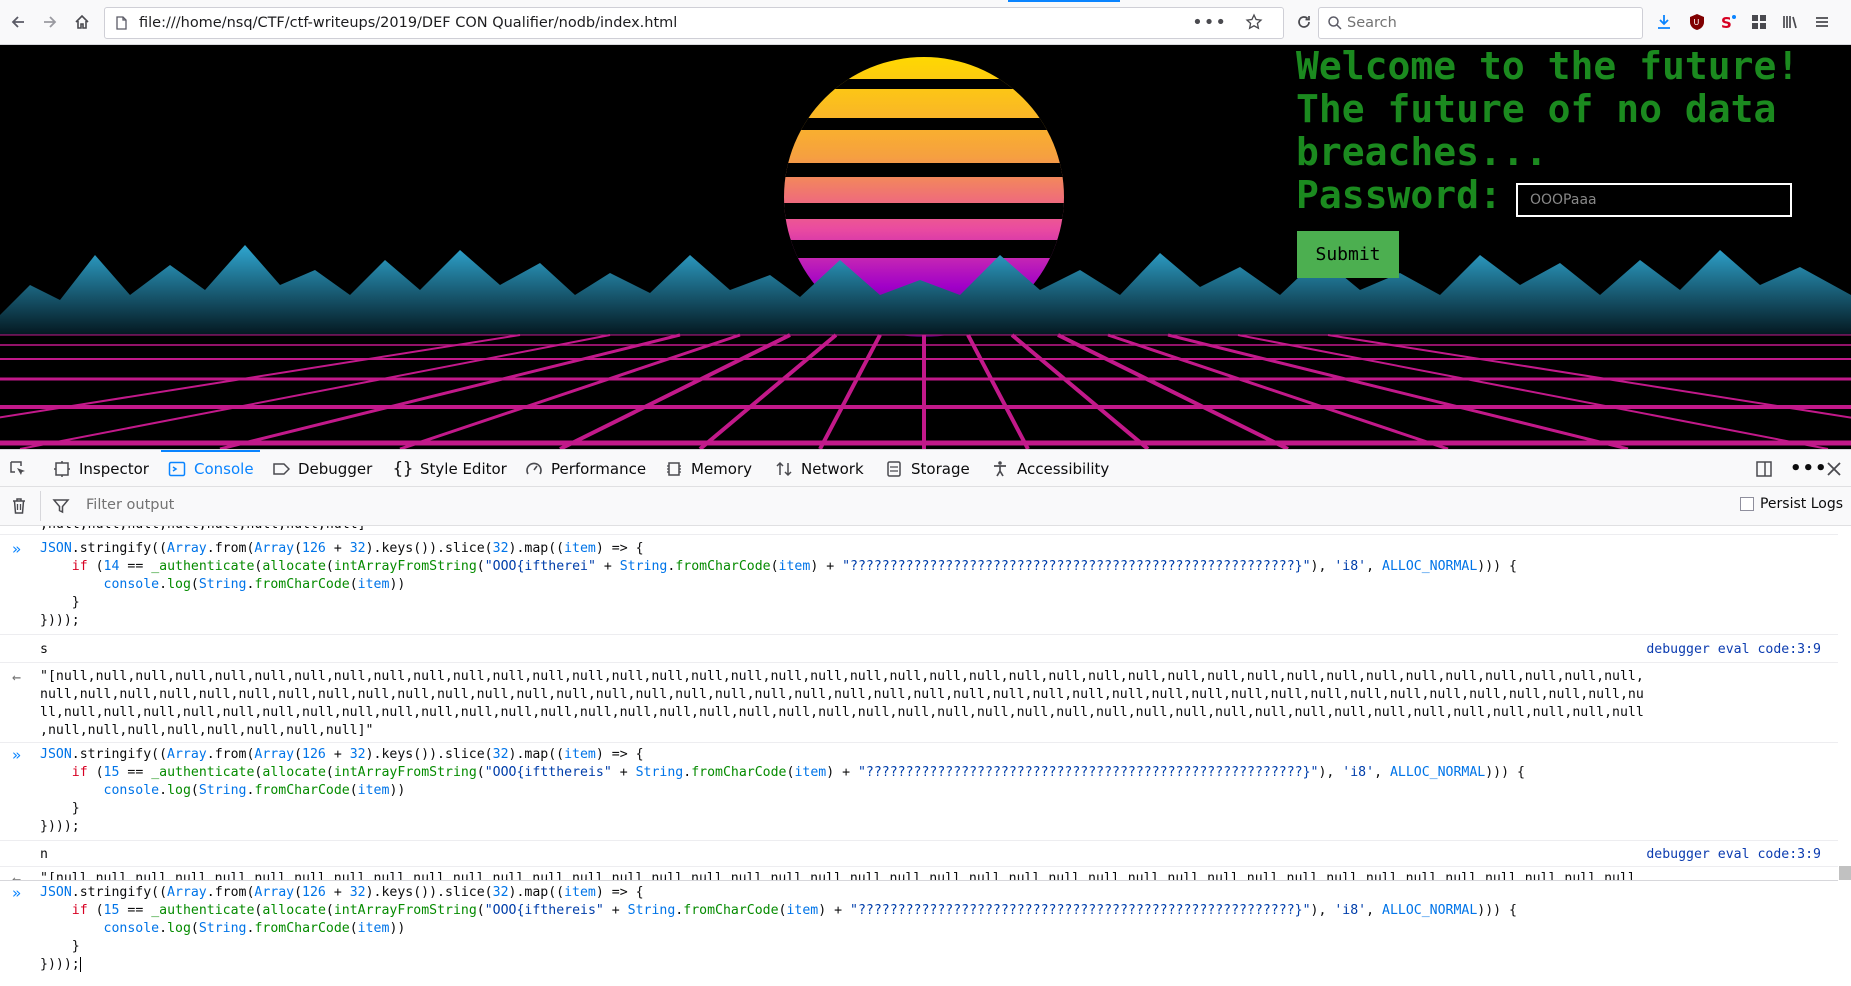 Image resolution: width=1851 pixels, height=986 pixels. What do you see at coordinates (62, 469) in the screenshot?
I see `inspector-icon` at bounding box center [62, 469].